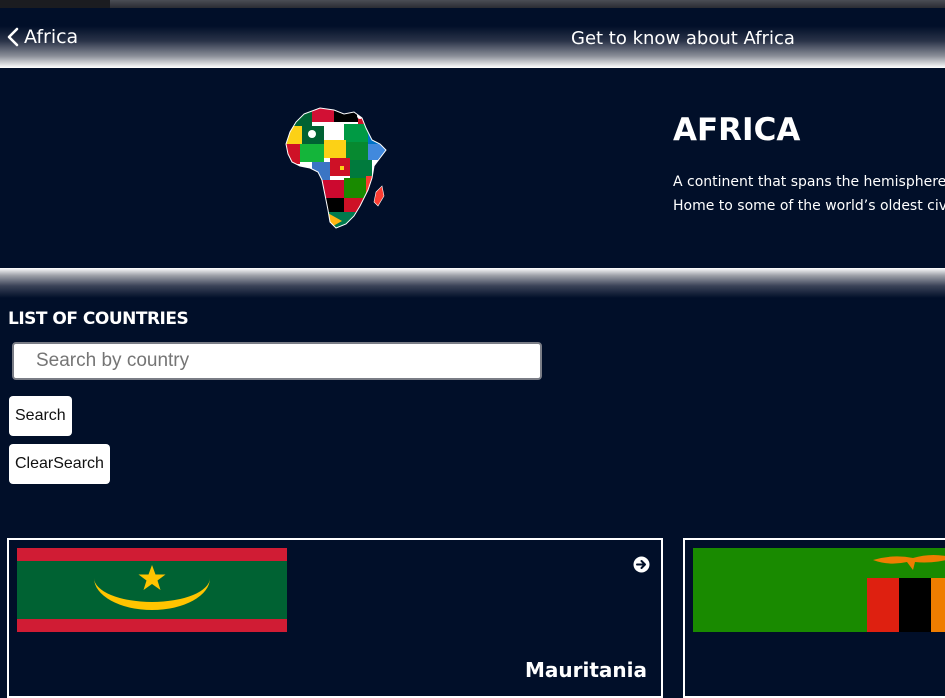  Describe the element at coordinates (472, 283) in the screenshot. I see `section-divider` at that location.